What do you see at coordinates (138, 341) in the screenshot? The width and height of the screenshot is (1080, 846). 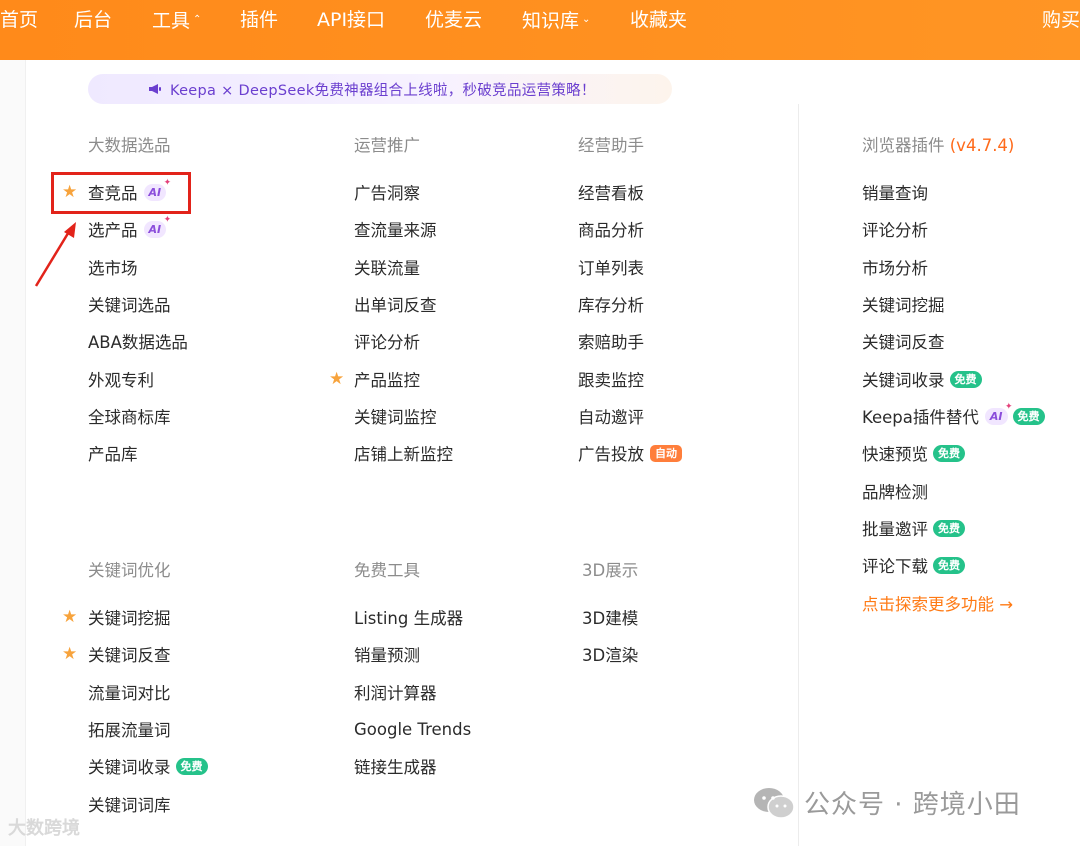 I see `menu-item-aba-selection: ABA数据选品` at bounding box center [138, 341].